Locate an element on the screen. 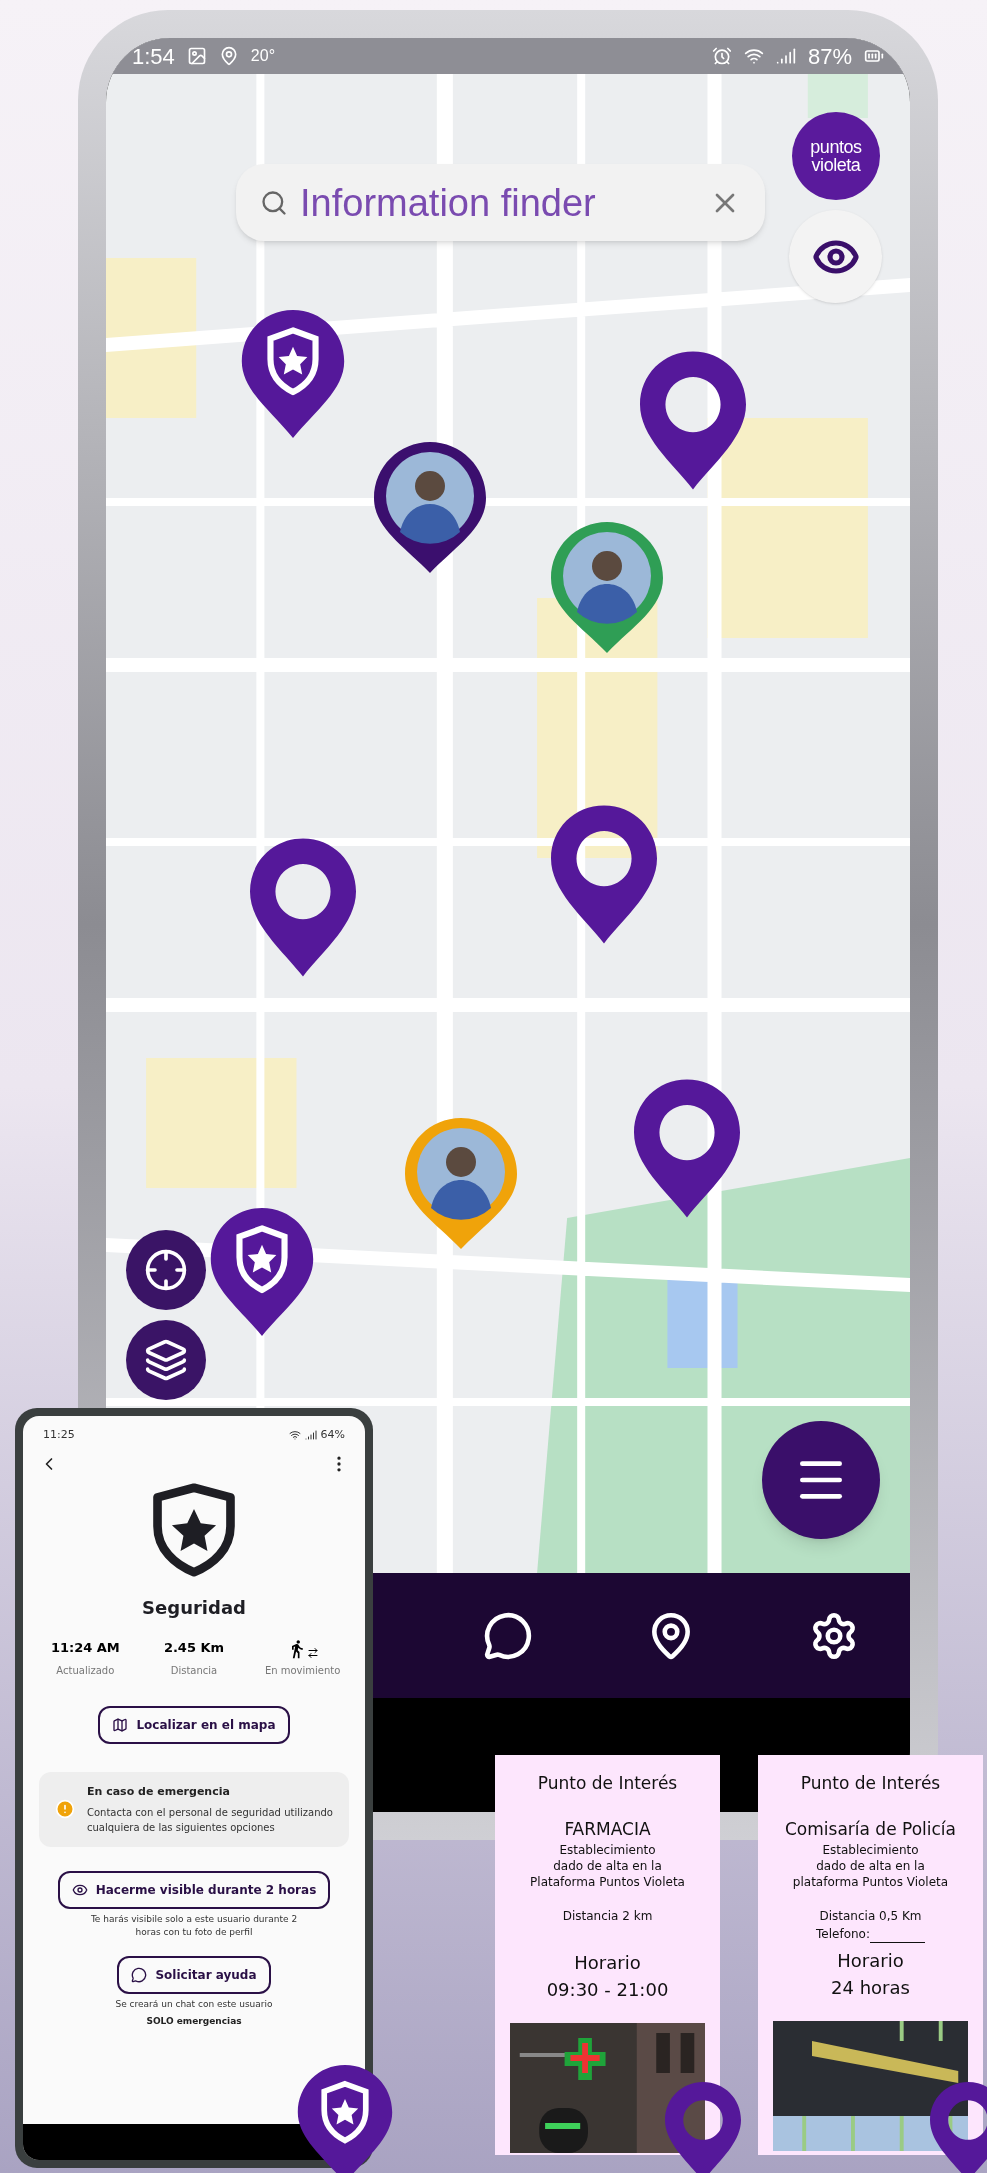 This screenshot has height=2173, width=987. card-hours: 24 horas is located at coordinates (870, 1987).